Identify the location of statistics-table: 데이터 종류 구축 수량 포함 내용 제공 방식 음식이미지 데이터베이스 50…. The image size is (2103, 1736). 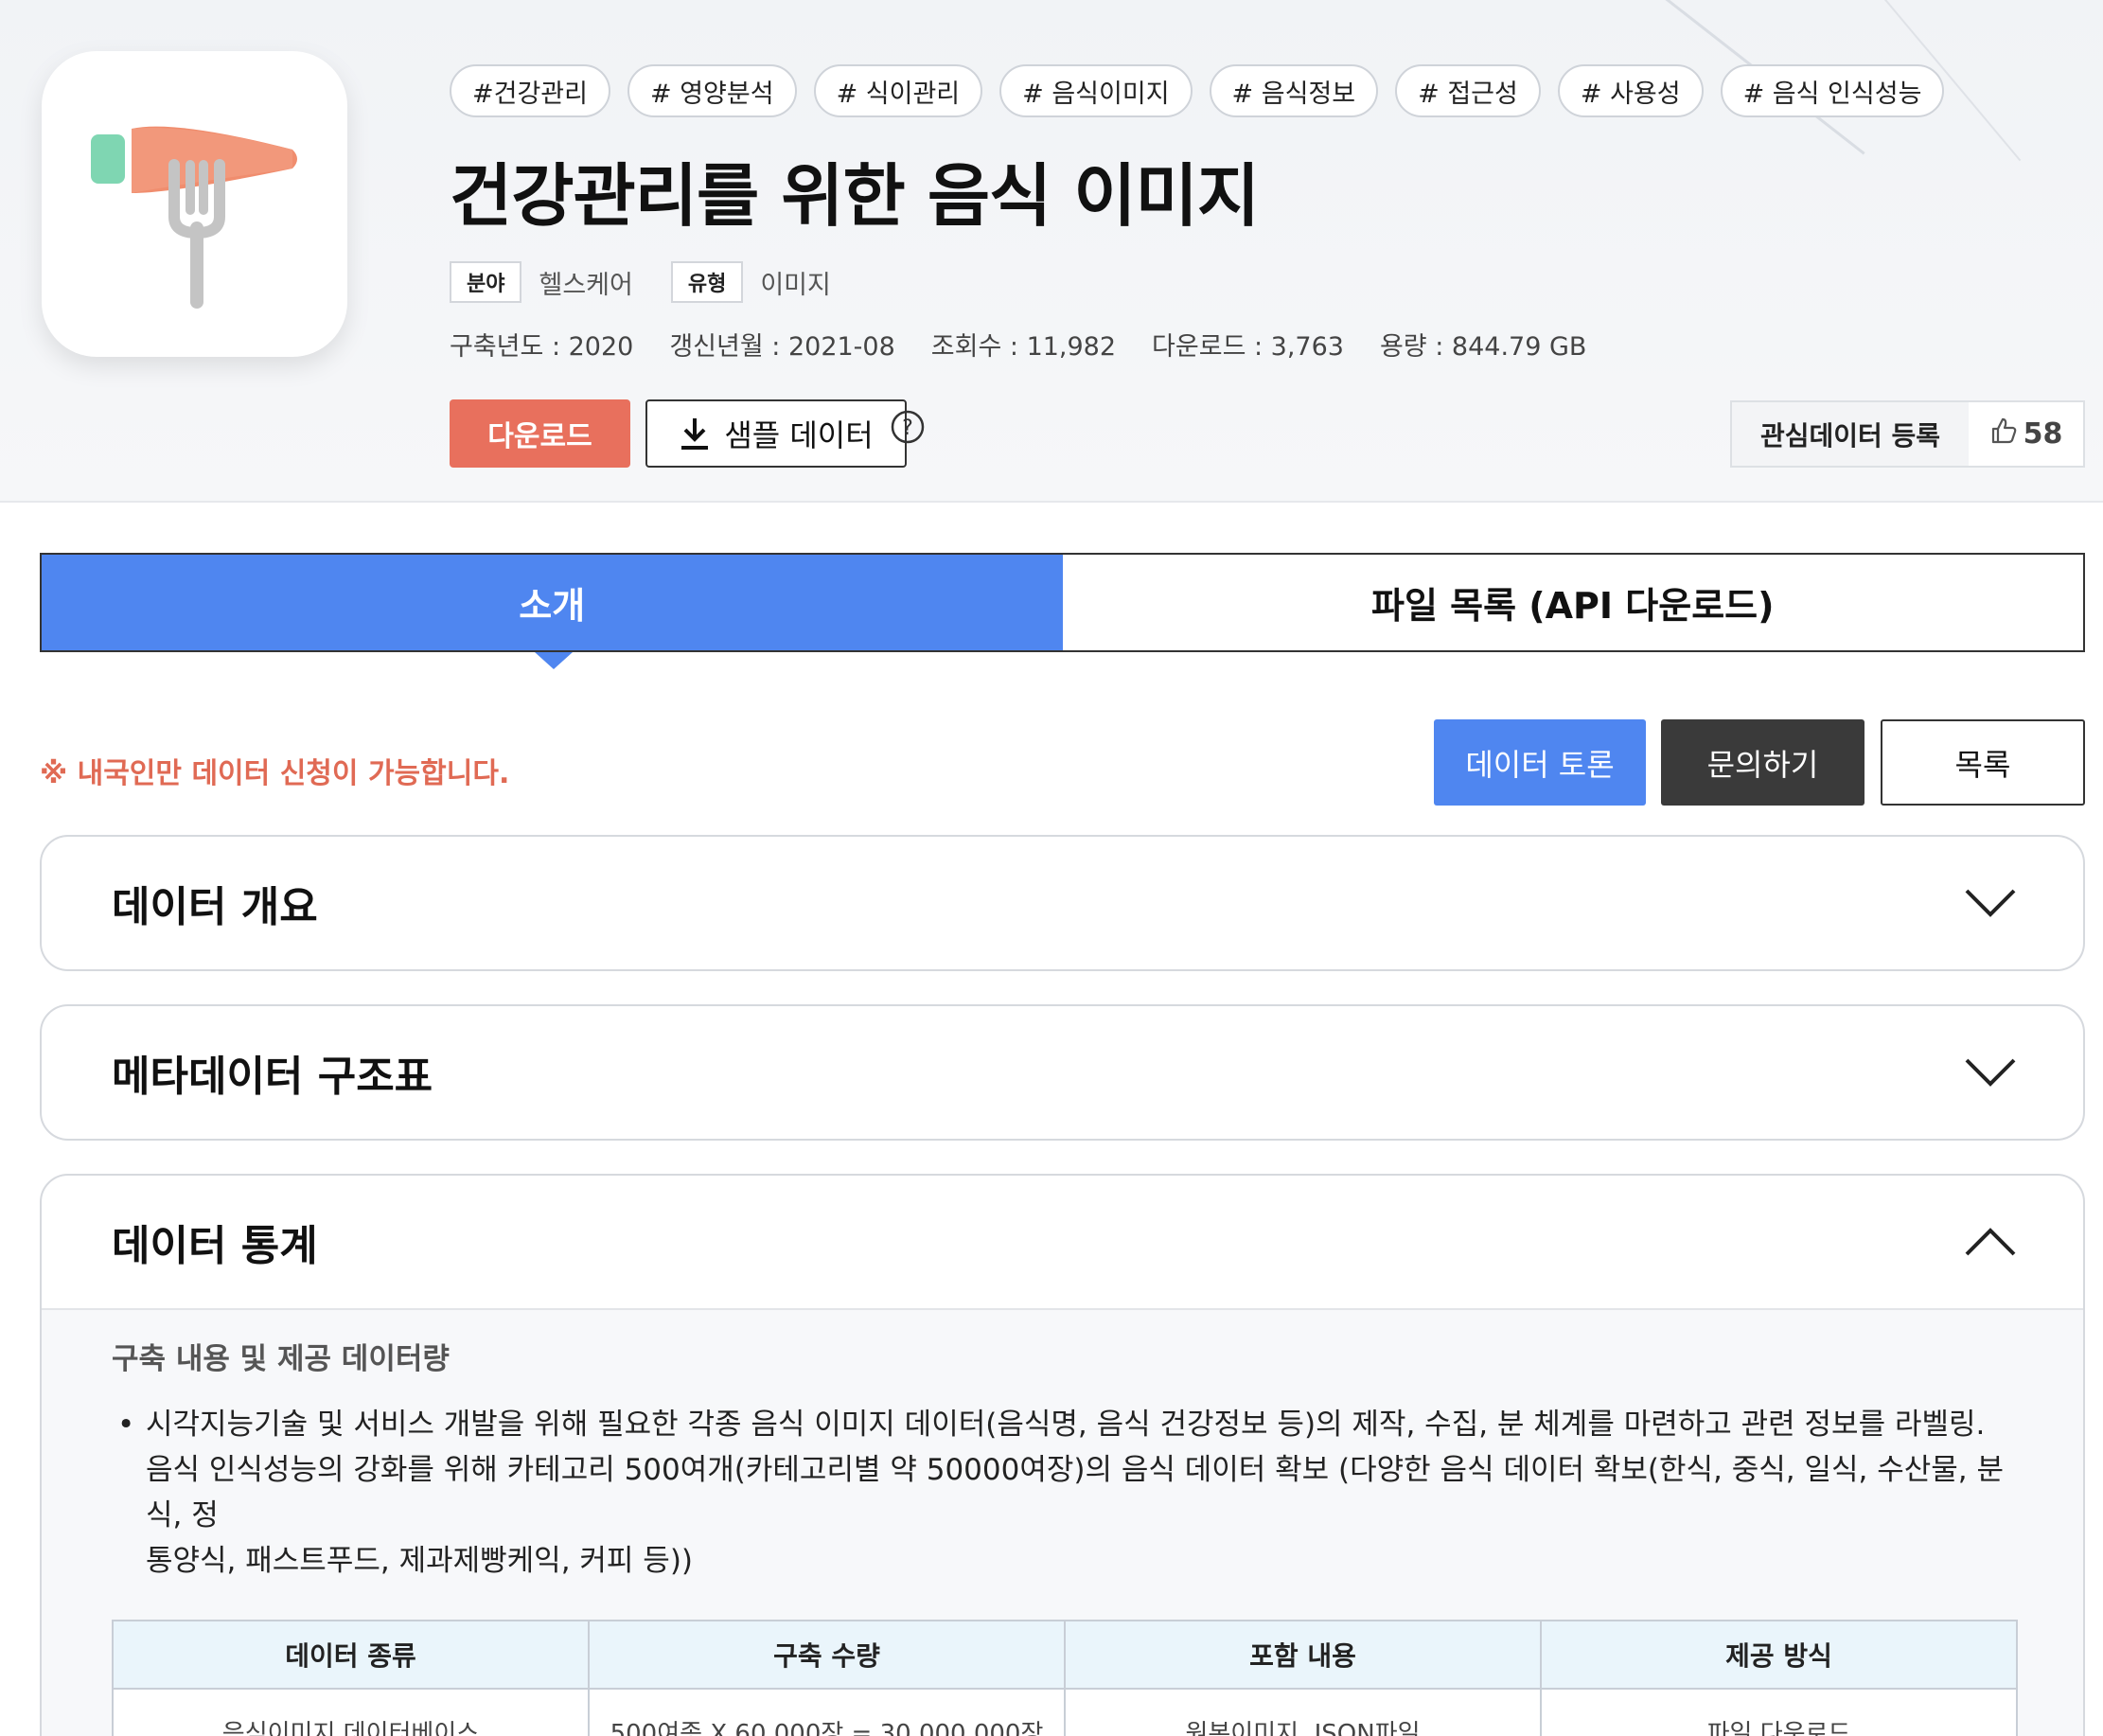
(1065, 1678).